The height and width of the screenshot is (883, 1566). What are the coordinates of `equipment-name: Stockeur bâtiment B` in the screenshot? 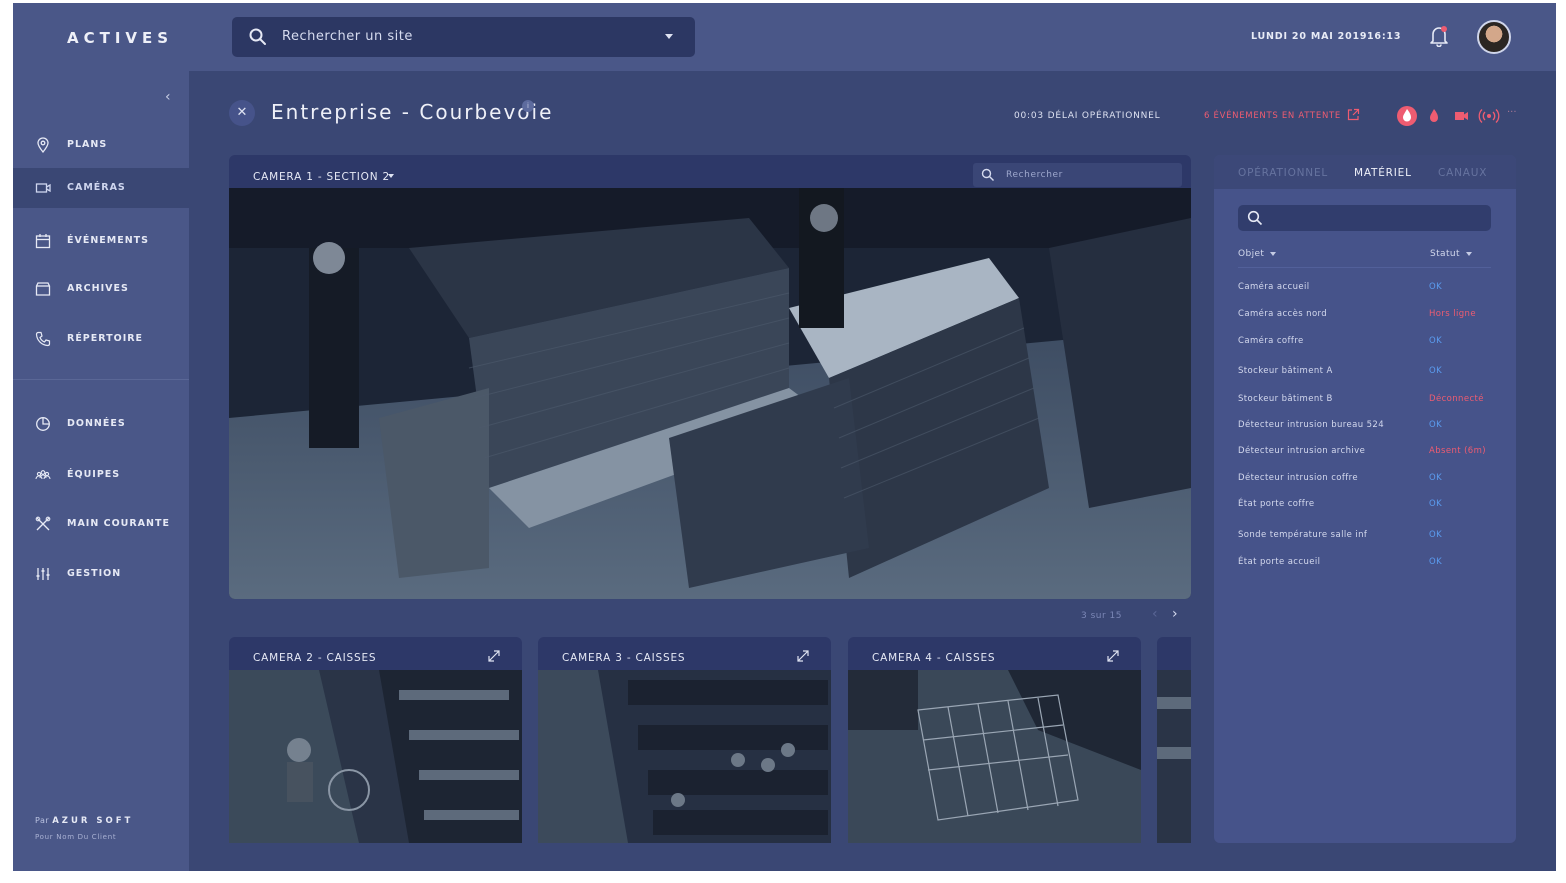 It's located at (1285, 399).